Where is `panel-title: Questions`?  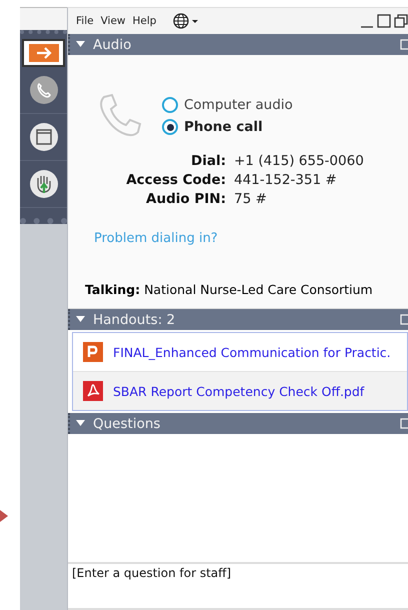 panel-title: Questions is located at coordinates (126, 424).